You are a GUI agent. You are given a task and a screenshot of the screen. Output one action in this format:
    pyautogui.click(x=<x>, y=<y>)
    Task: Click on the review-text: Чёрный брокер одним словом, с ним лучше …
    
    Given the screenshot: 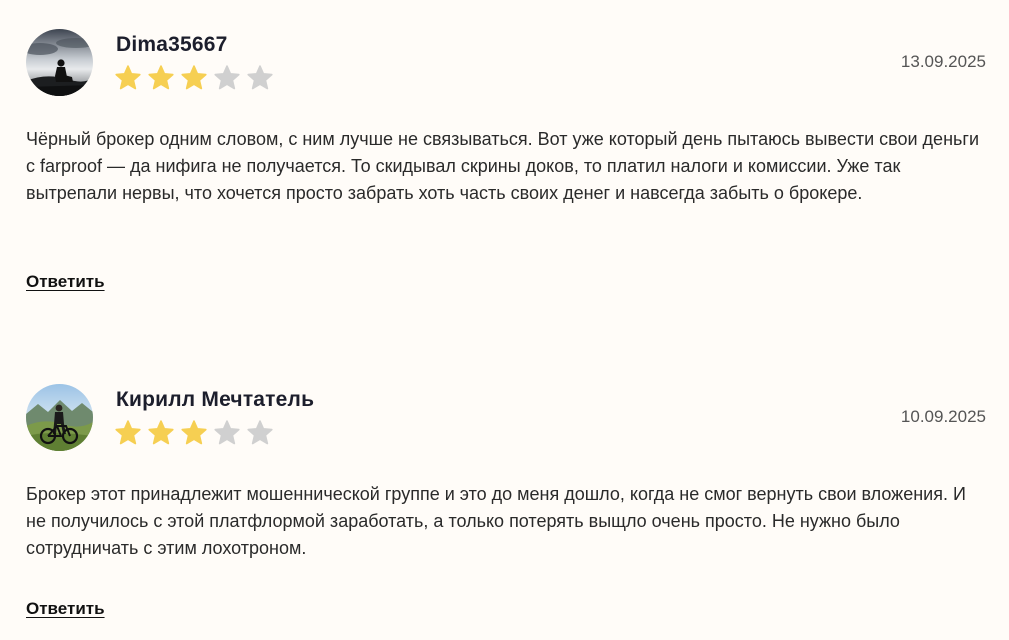 What is the action you would take?
    pyautogui.click(x=503, y=166)
    